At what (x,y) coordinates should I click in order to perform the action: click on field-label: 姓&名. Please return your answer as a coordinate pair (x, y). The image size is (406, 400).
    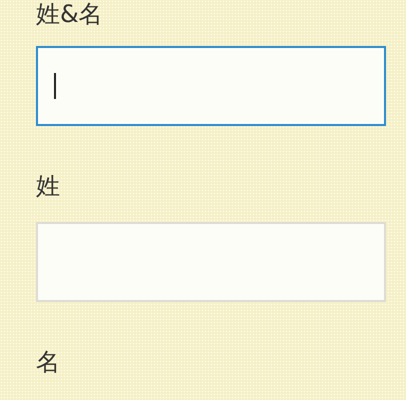
    Looking at the image, I should click on (70, 14).